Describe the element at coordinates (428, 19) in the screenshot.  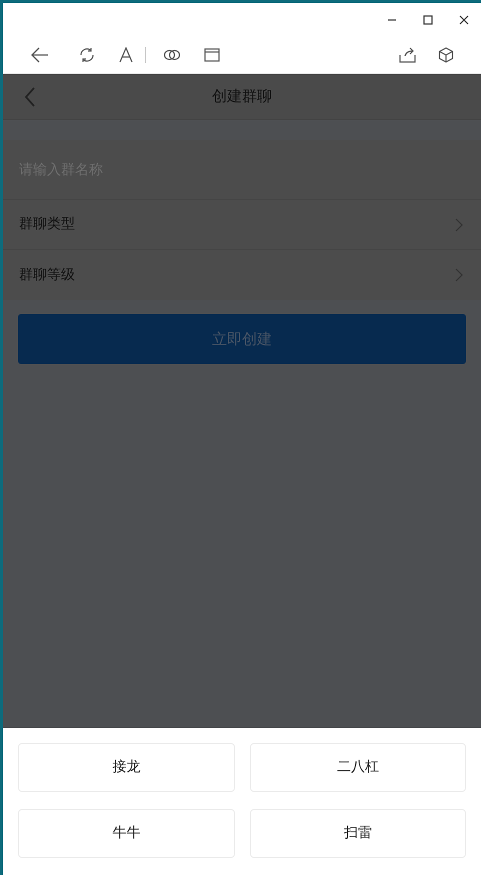
I see `maximize-icon` at that location.